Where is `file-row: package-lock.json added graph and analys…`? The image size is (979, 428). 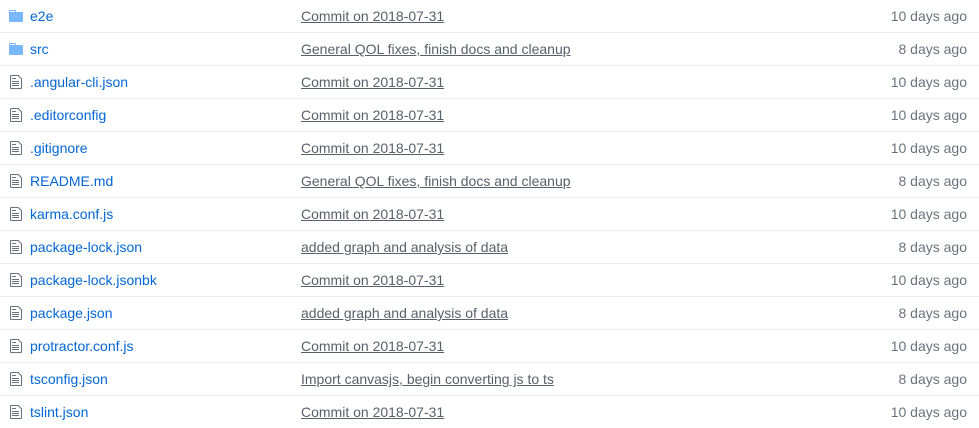
file-row: package-lock.json added graph and analys… is located at coordinates (489, 247).